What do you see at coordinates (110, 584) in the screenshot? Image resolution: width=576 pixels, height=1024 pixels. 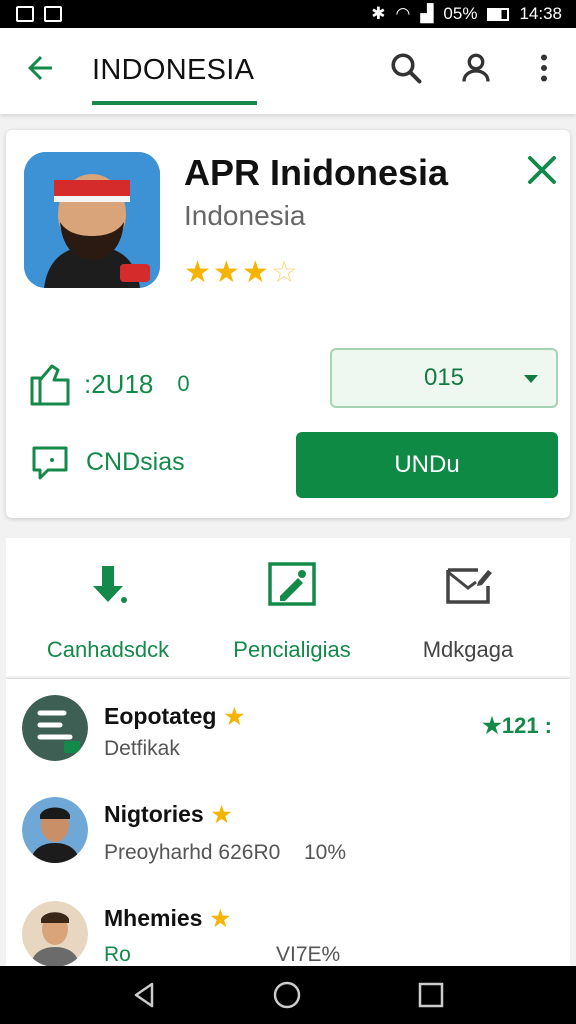 I see `download-icon` at bounding box center [110, 584].